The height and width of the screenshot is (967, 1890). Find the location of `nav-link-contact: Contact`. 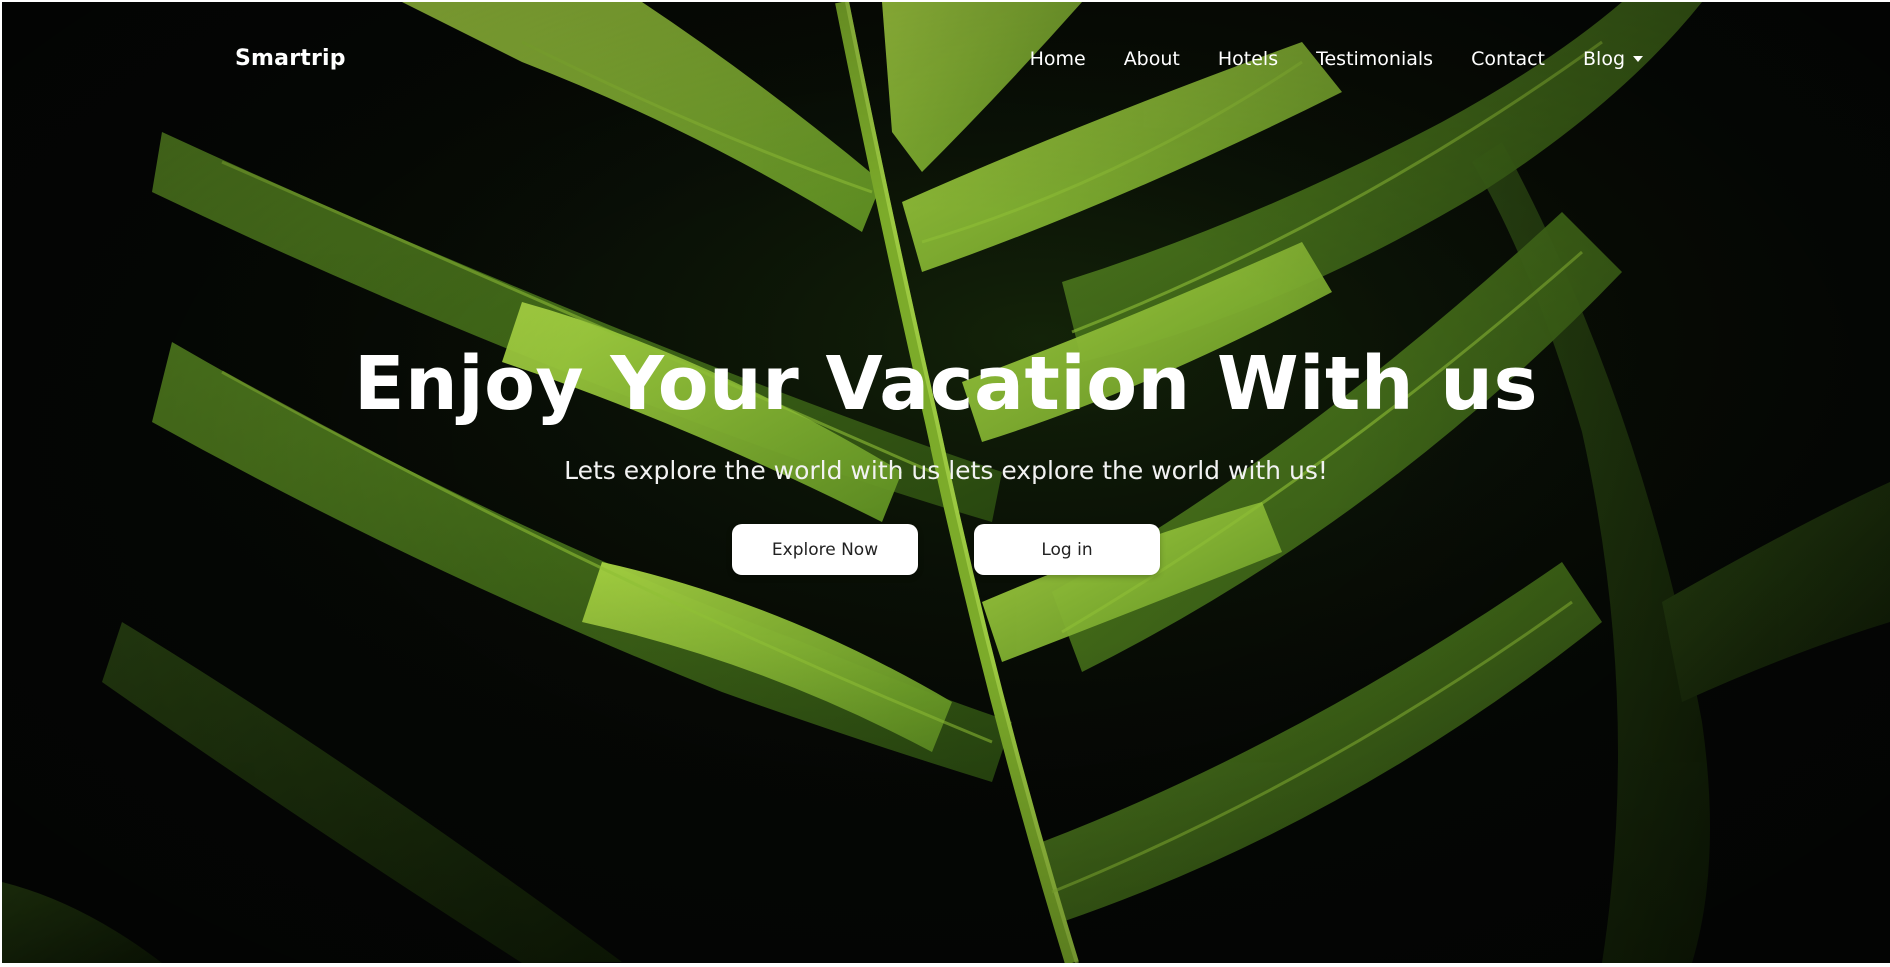

nav-link-contact: Contact is located at coordinates (1508, 59).